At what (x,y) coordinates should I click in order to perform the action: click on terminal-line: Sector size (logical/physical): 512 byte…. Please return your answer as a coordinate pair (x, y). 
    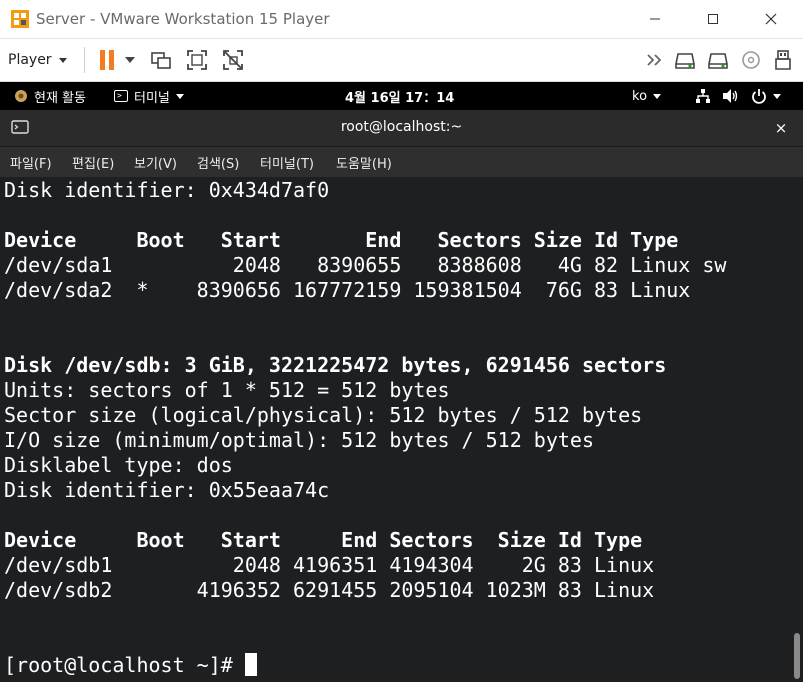
    Looking at the image, I should click on (323, 415).